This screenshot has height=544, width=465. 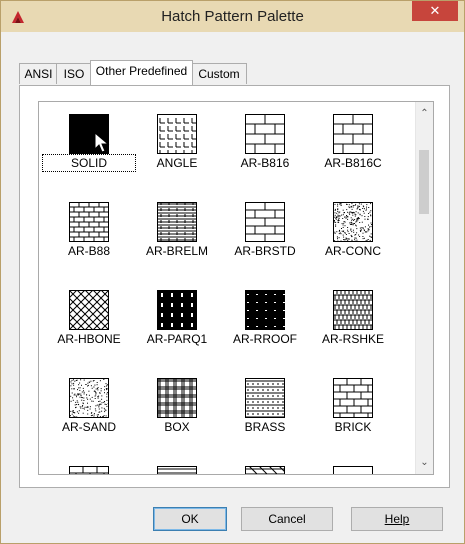 What do you see at coordinates (265, 134) in the screenshot?
I see `brick-large-pattern-icon` at bounding box center [265, 134].